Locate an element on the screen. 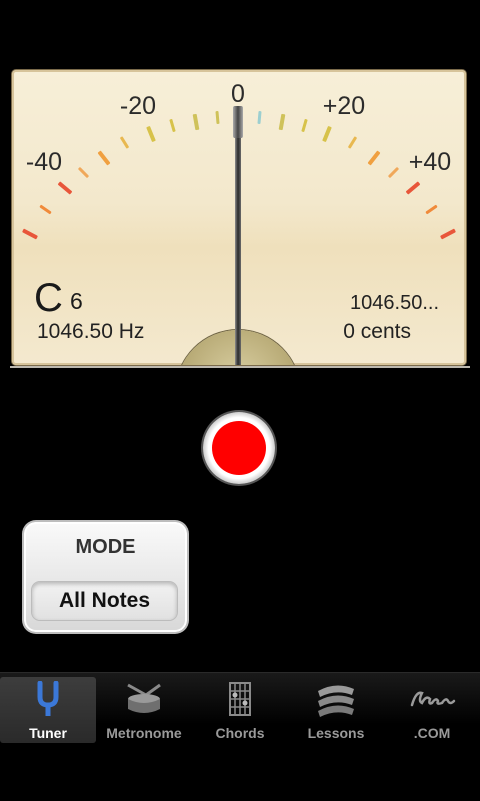 Image resolution: width=480 pixels, height=801 pixels. lessons-icon is located at coordinates (336, 699).